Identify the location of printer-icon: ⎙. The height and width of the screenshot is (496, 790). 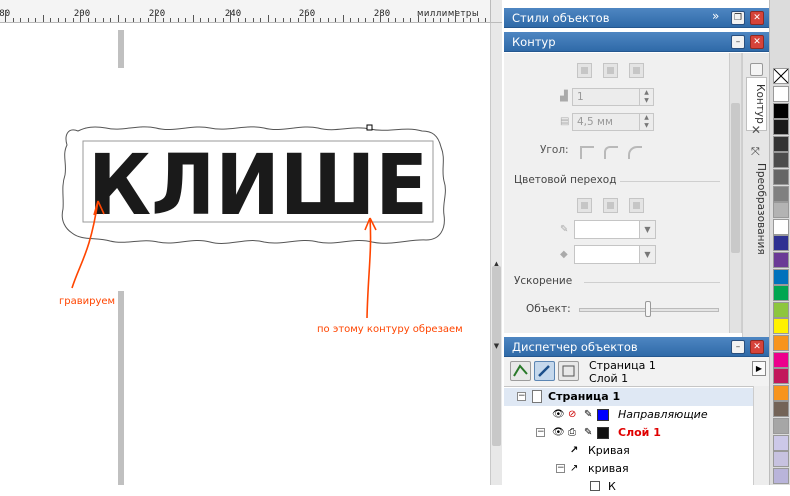
(572, 433).